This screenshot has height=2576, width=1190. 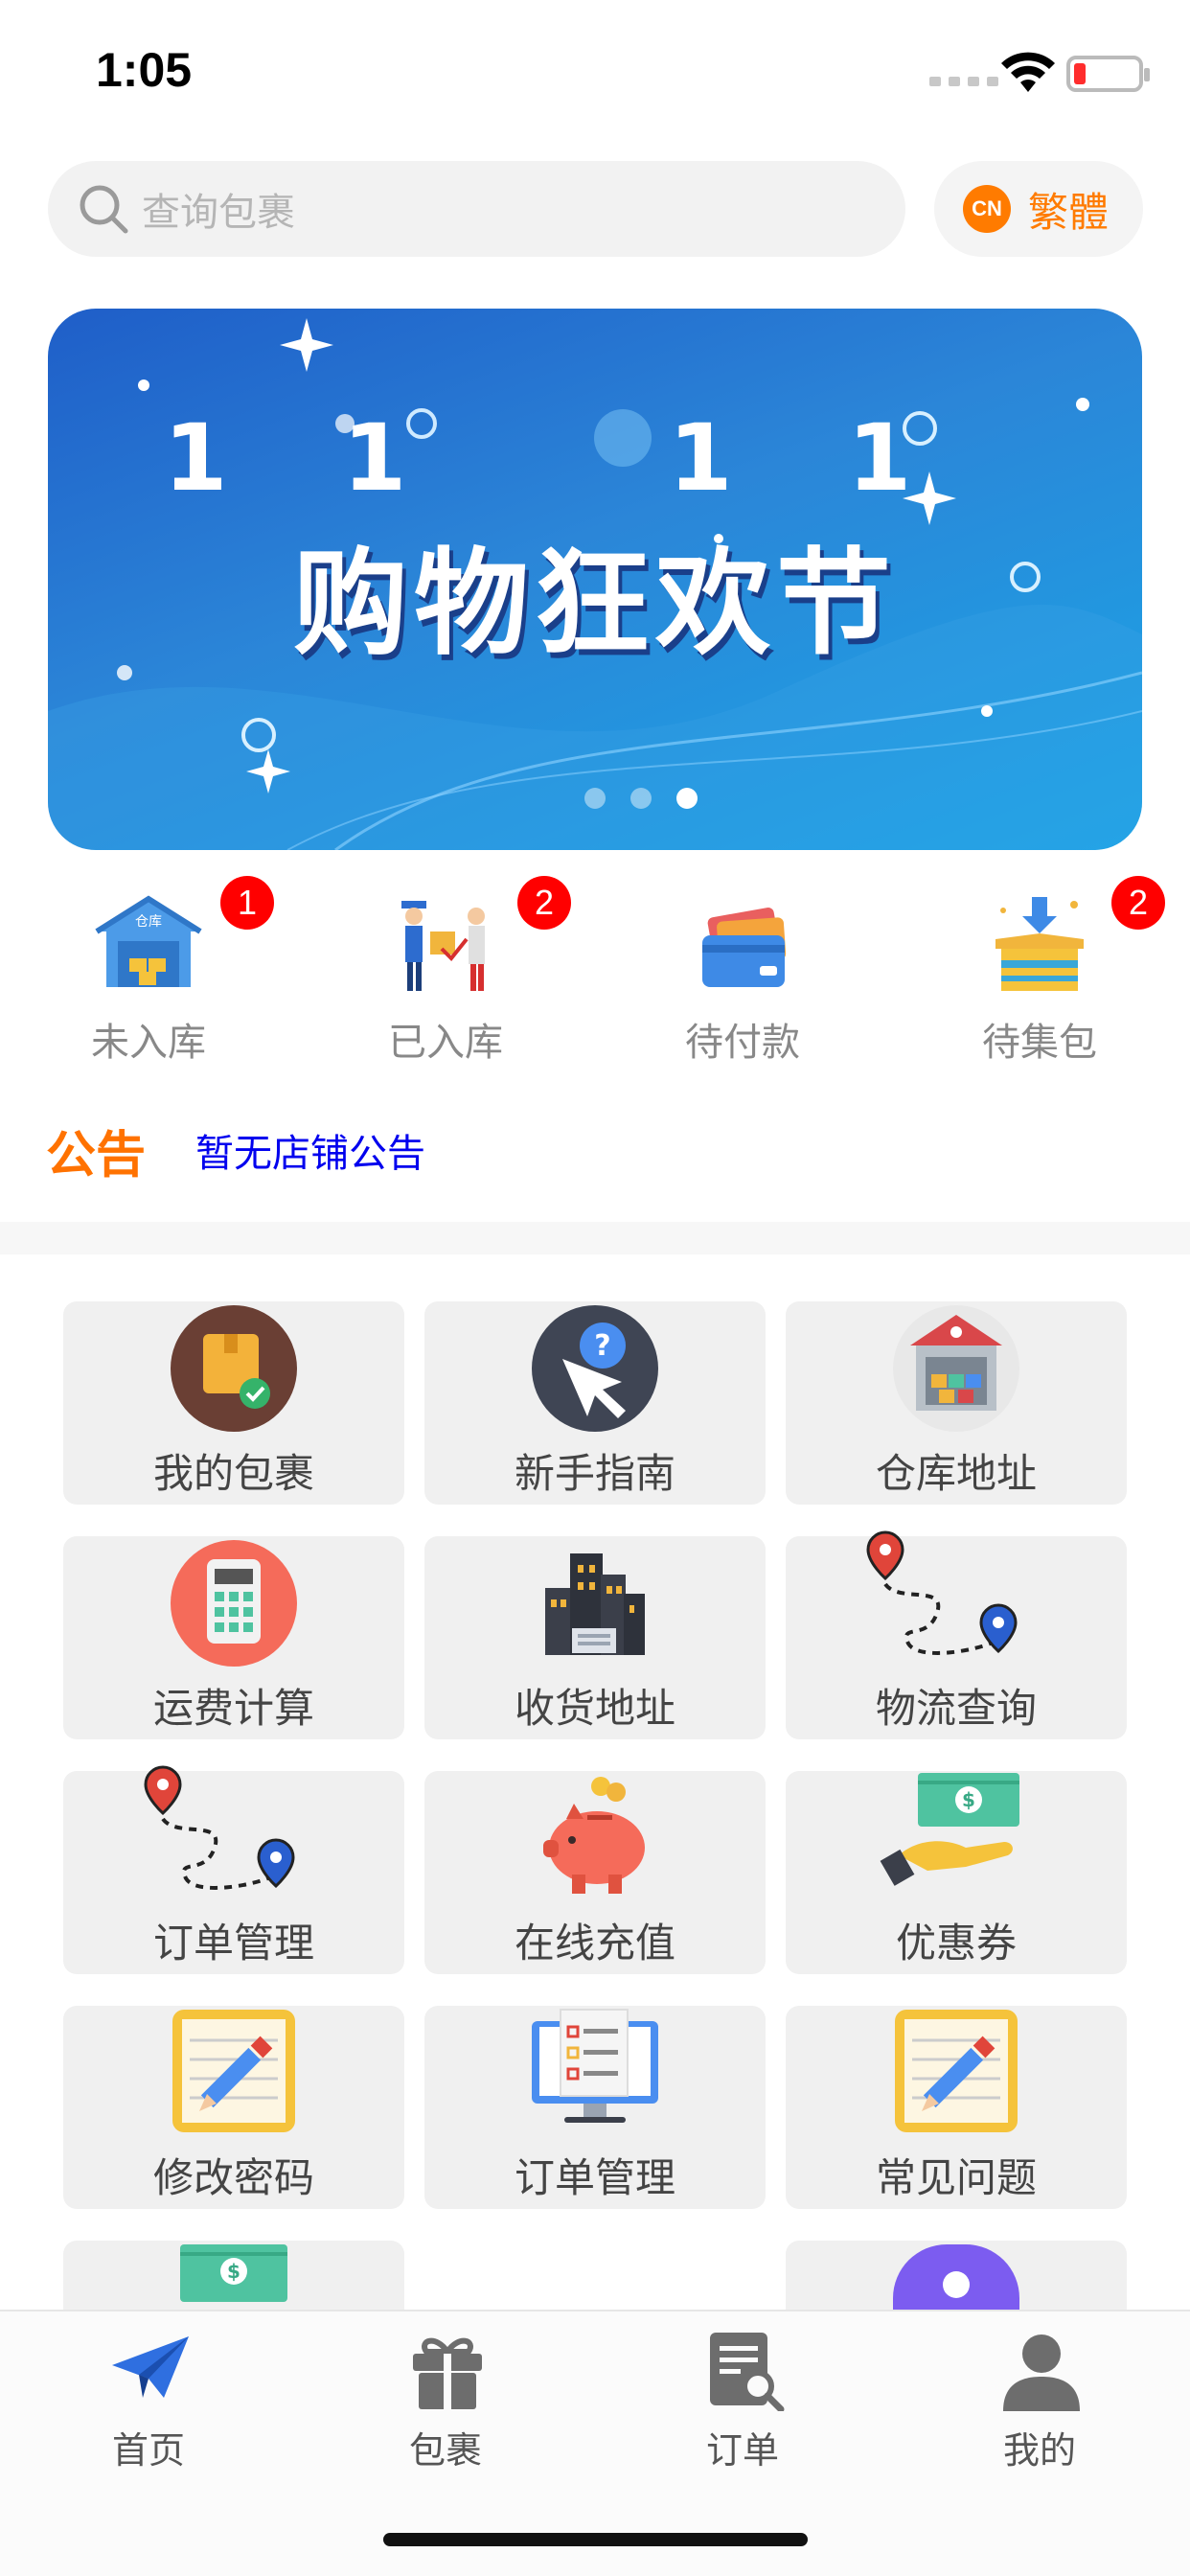 What do you see at coordinates (595, 1604) in the screenshot?
I see `city-building-icon` at bounding box center [595, 1604].